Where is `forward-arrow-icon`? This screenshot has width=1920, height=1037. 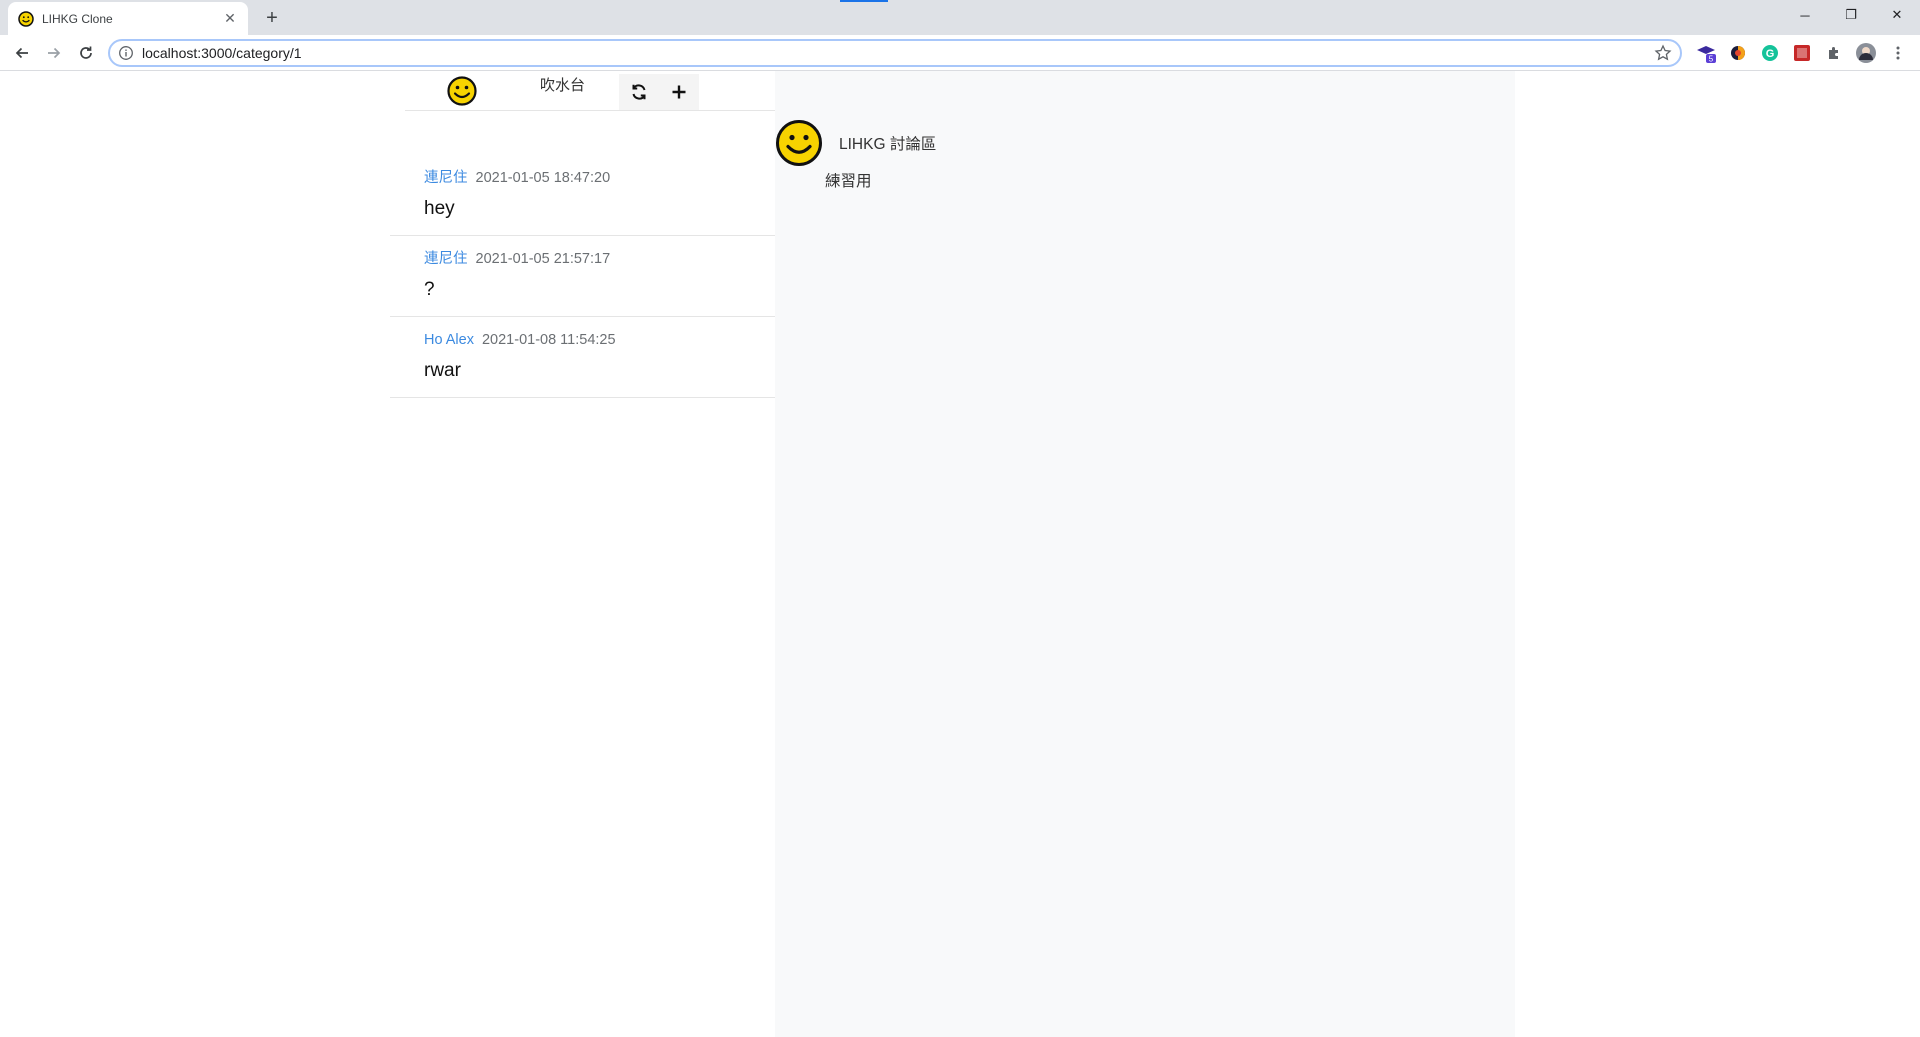 forward-arrow-icon is located at coordinates (54, 53).